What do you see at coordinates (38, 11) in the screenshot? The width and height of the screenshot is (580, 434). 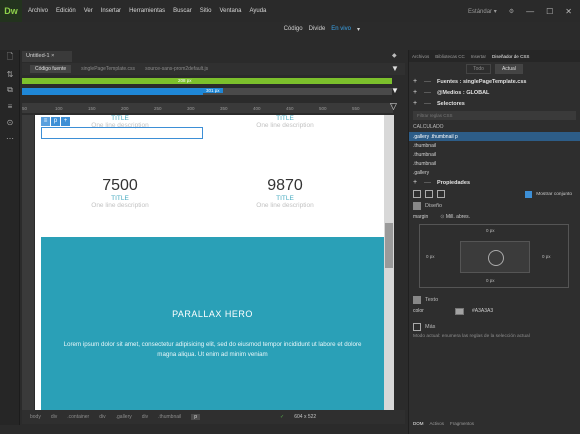 I see `menu-archivo: Archivo` at bounding box center [38, 11].